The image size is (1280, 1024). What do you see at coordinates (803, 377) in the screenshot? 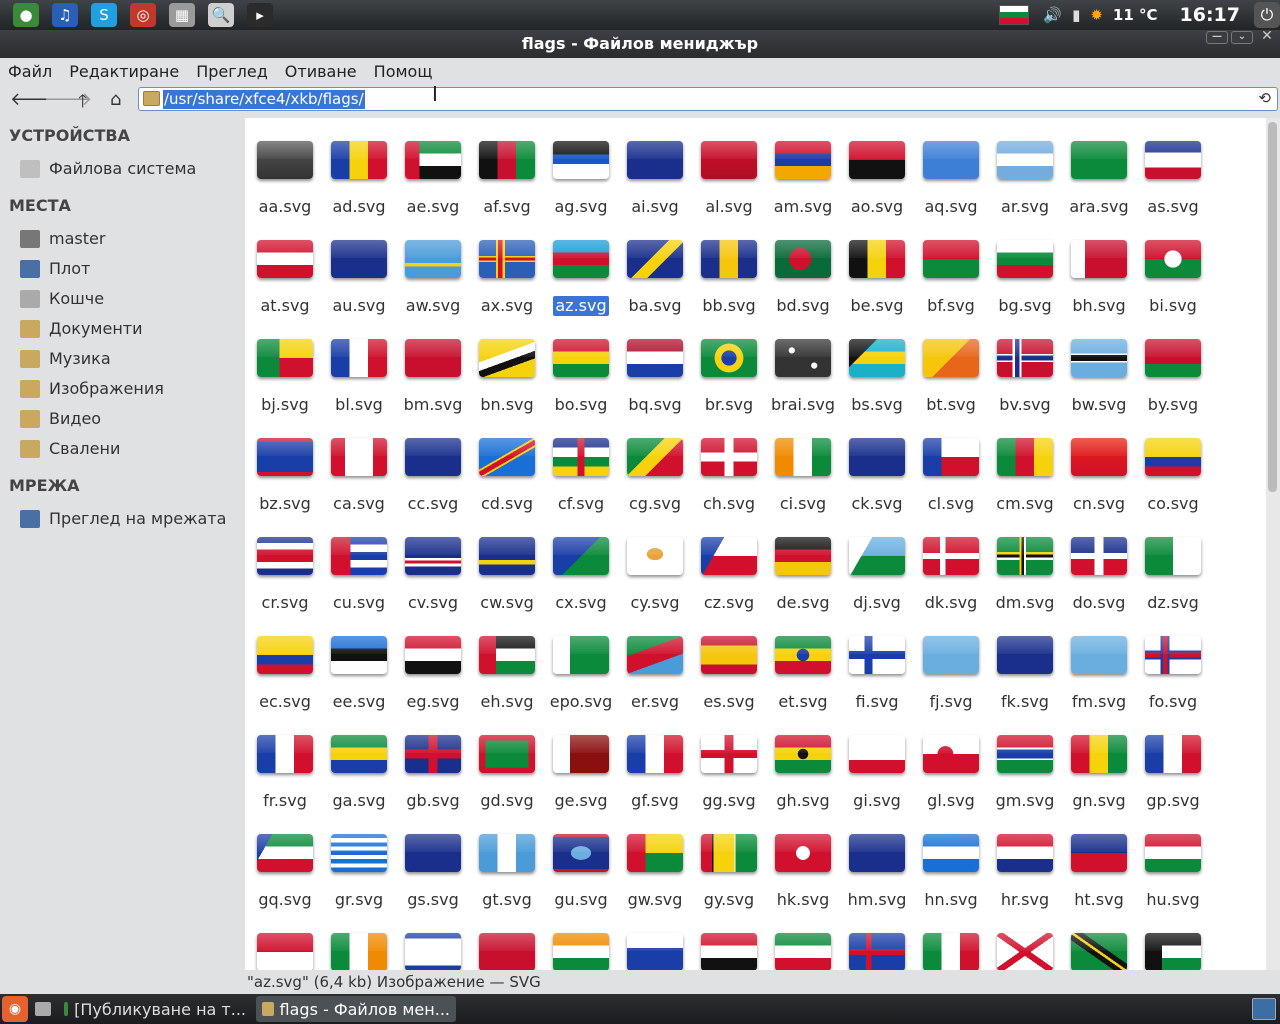
I see `file-item: brai.svg` at bounding box center [803, 377].